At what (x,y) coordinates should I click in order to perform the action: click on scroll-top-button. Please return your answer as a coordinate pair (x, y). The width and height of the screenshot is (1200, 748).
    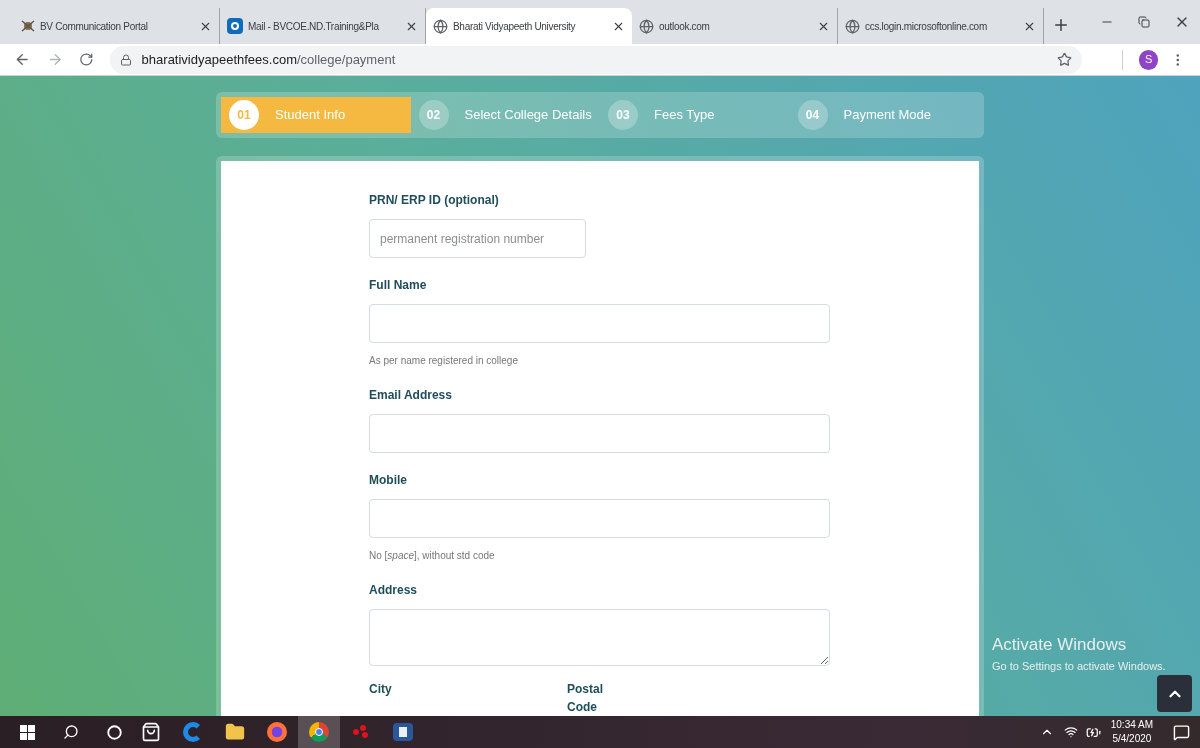
    Looking at the image, I should click on (1174, 693).